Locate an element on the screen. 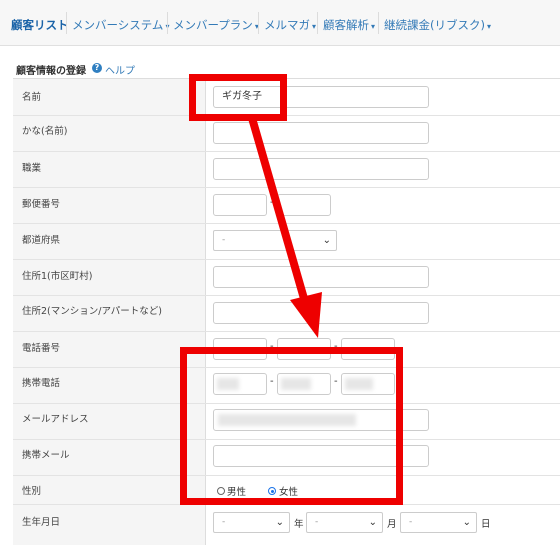 Image resolution: width=560 pixels, height=545 pixels. prefecture-select: - ⌄ is located at coordinates (275, 240).